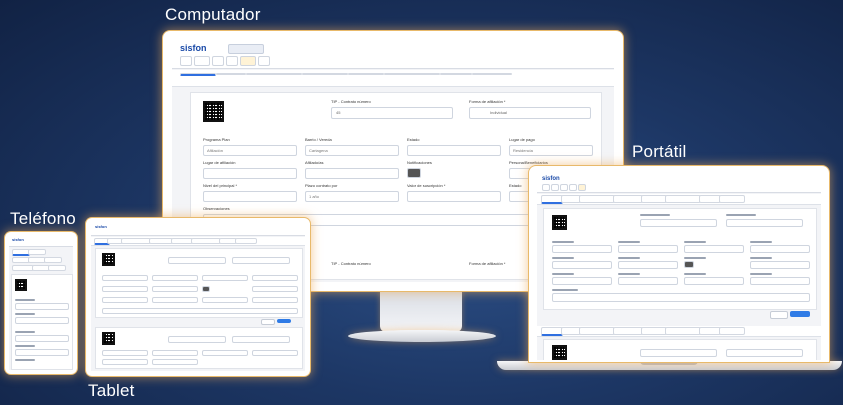 This screenshot has height=405, width=843. Describe the element at coordinates (246, 49) in the screenshot. I see `doc-tab` at that location.